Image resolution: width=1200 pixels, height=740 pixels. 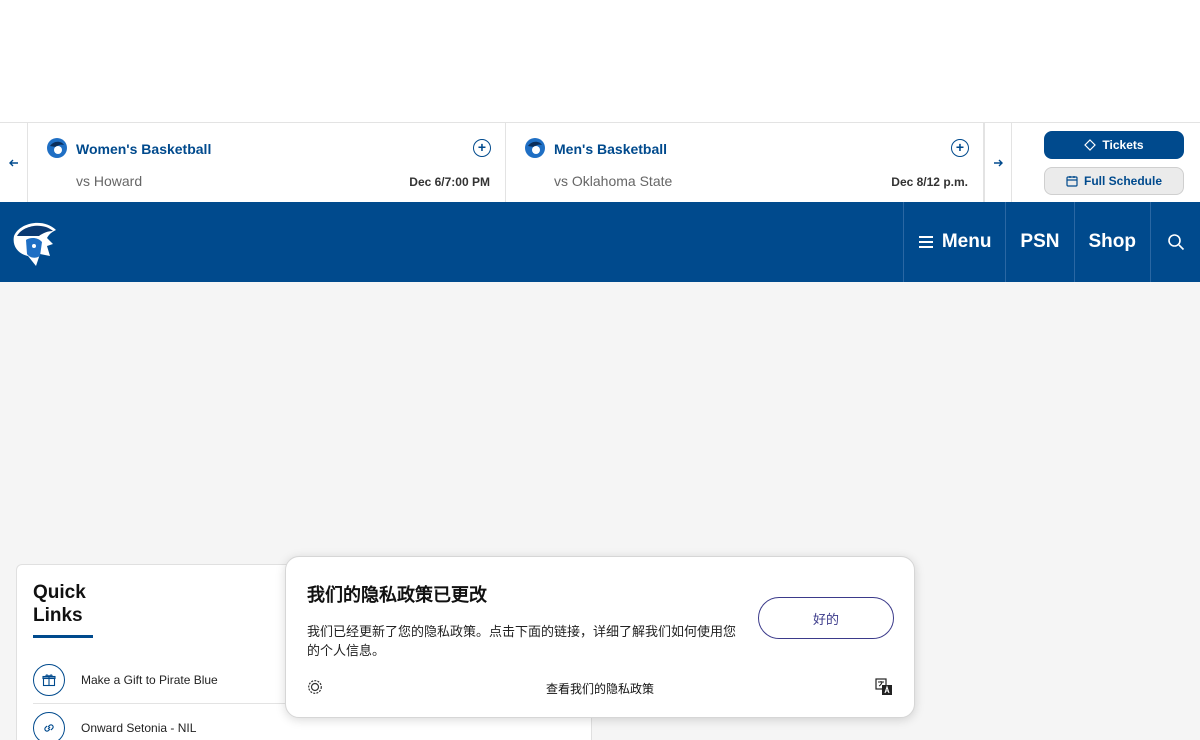 What do you see at coordinates (49, 680) in the screenshot?
I see `gift-icon` at bounding box center [49, 680].